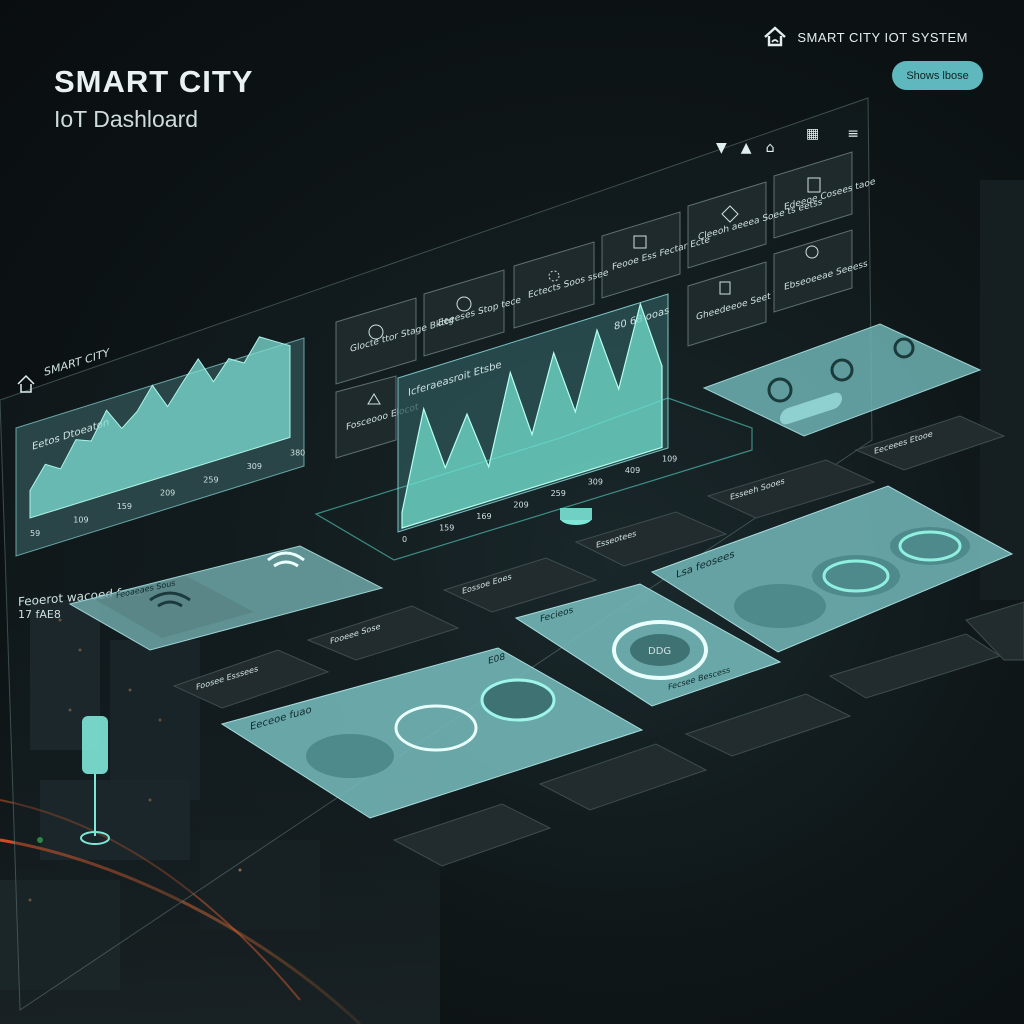 The width and height of the screenshot is (1024, 1024). I want to click on alert-icon: ▲, so click(746, 148).